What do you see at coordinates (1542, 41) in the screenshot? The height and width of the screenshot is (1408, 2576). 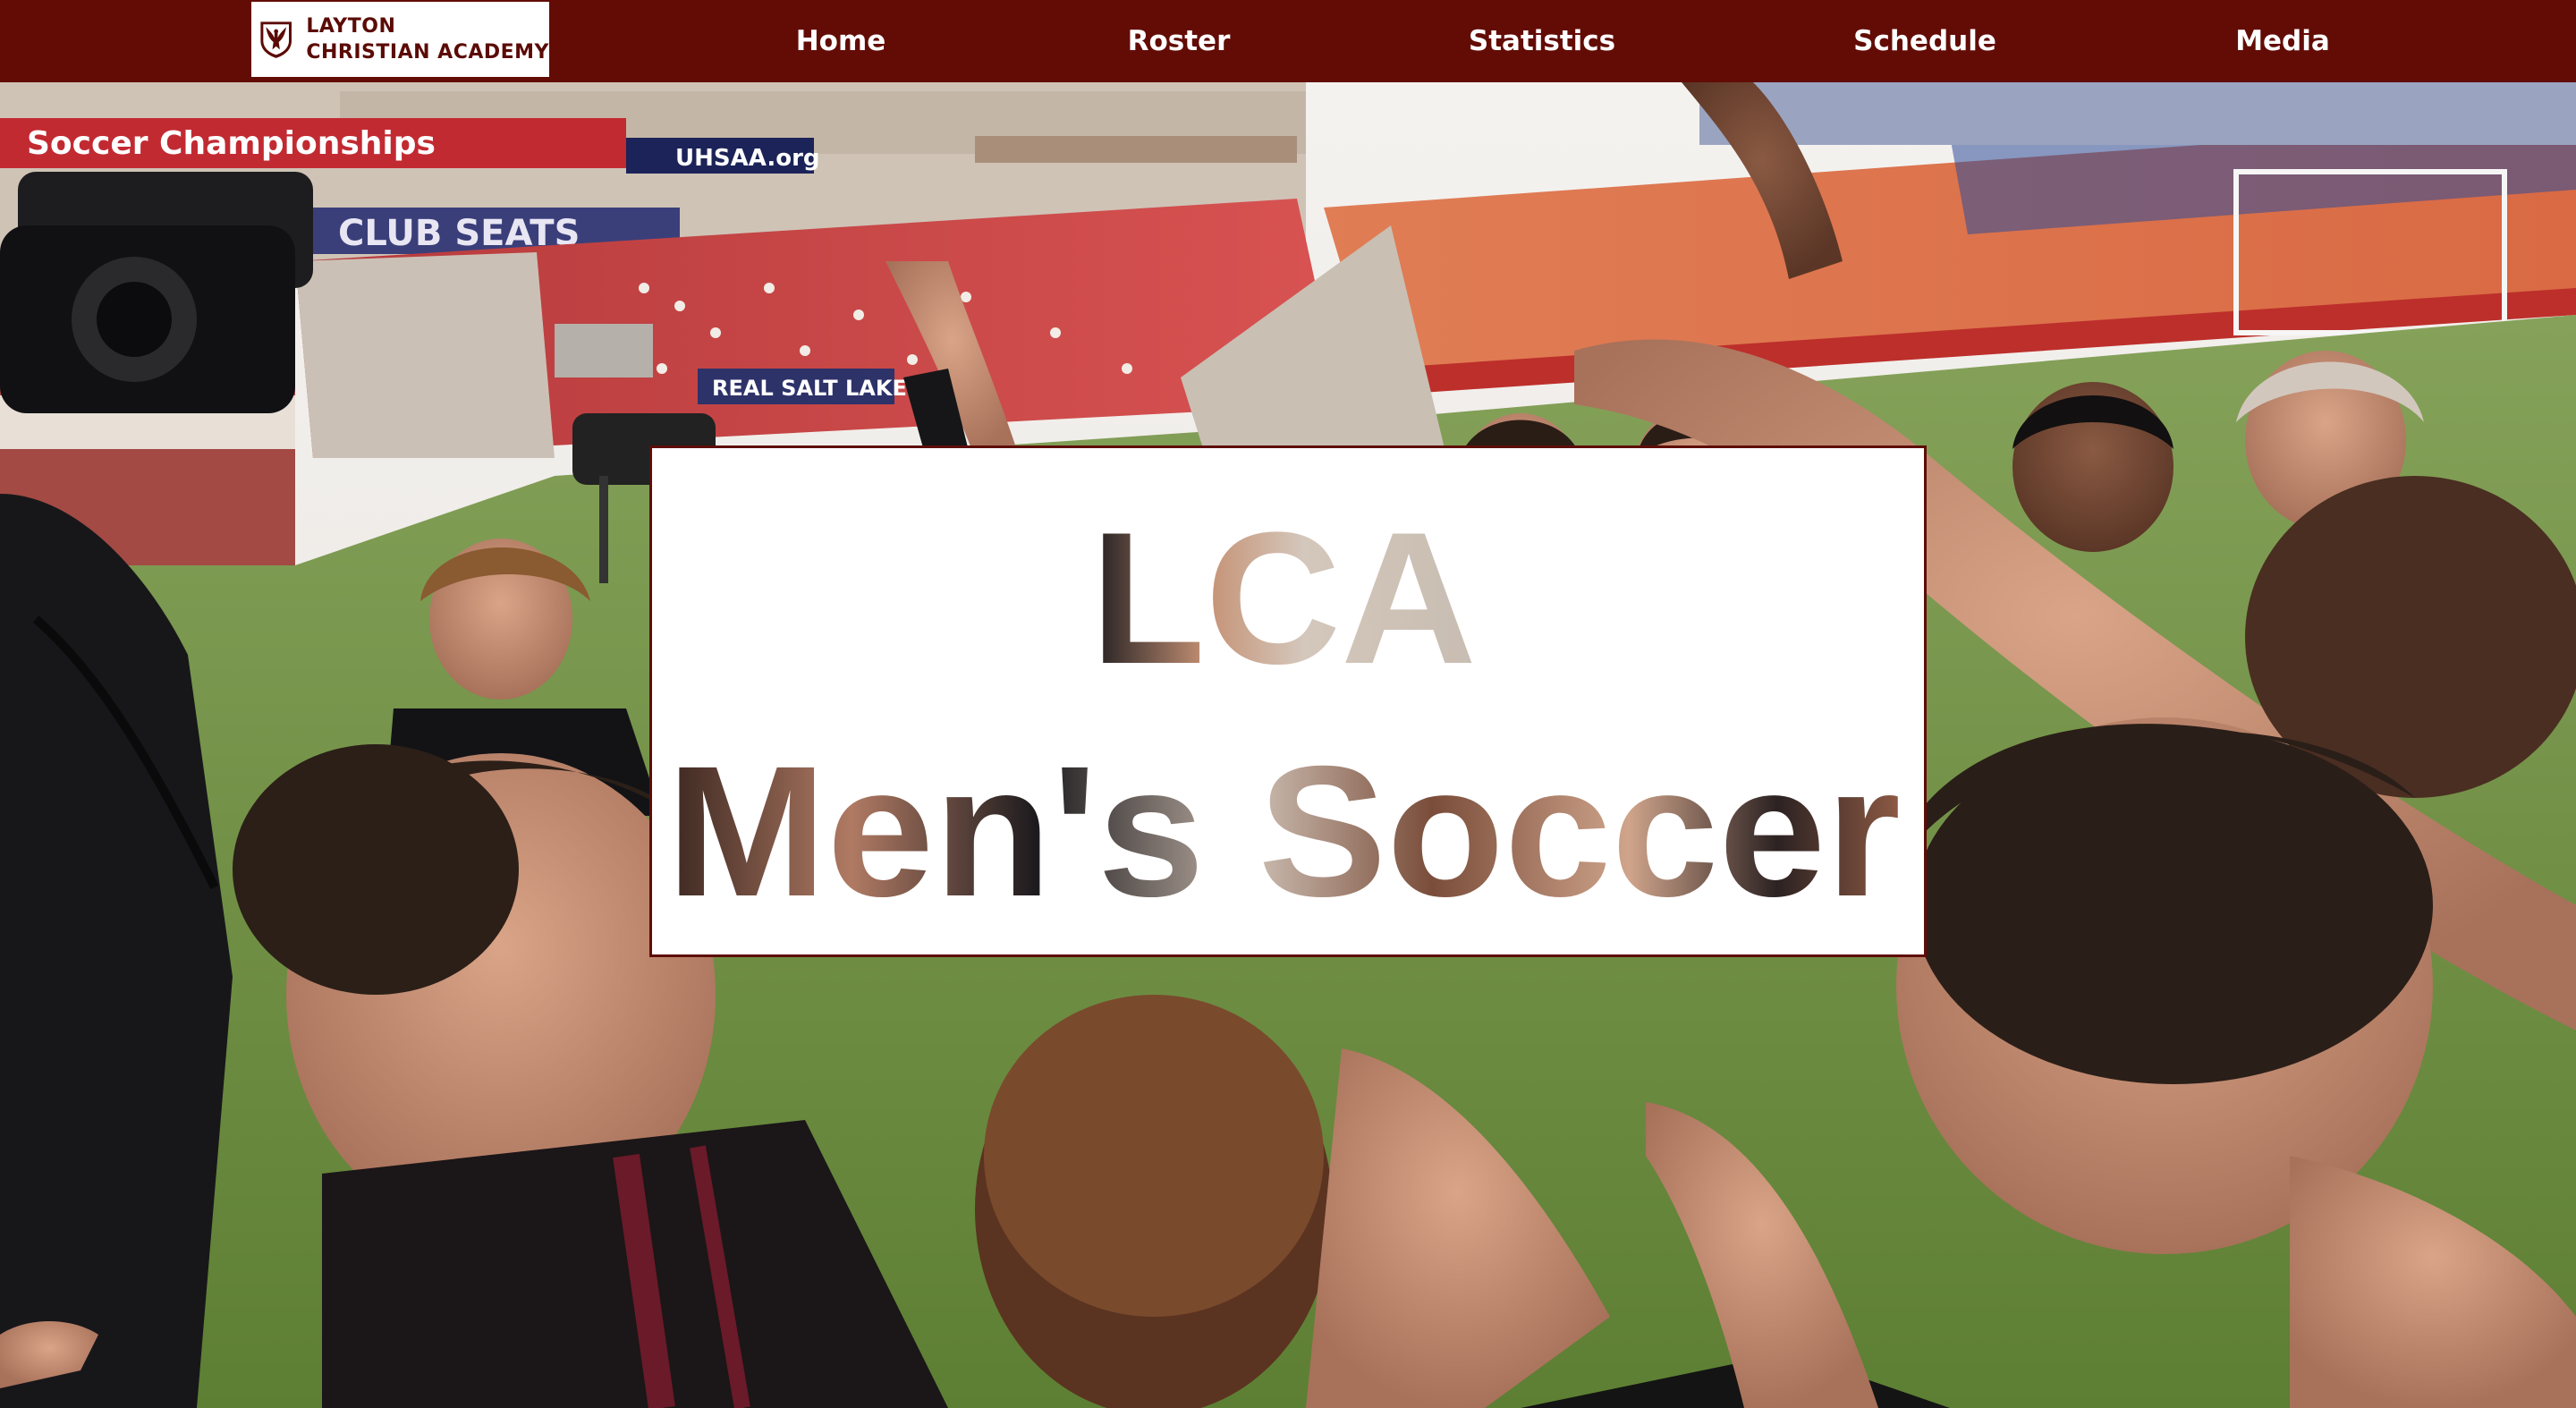 I see `nav-statistics-link: Statistics` at bounding box center [1542, 41].